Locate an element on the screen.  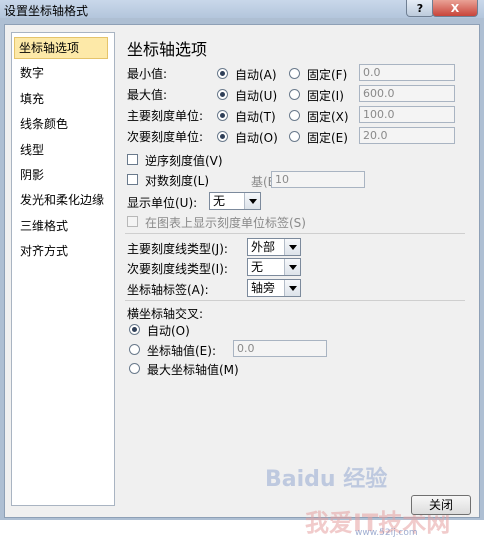
min-value-field: 0.0 is located at coordinates (407, 72).